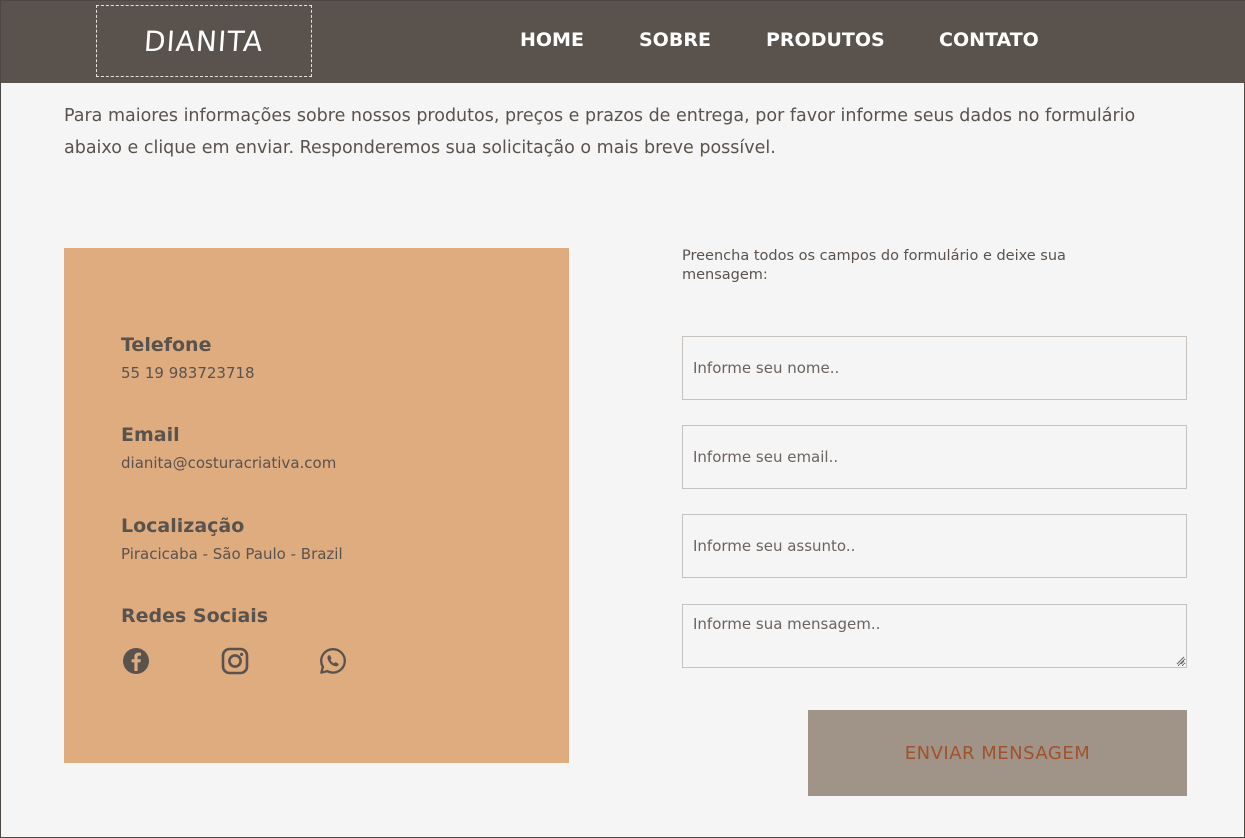 This screenshot has height=838, width=1245. I want to click on phone-value: 55 19 983723718, so click(188, 373).